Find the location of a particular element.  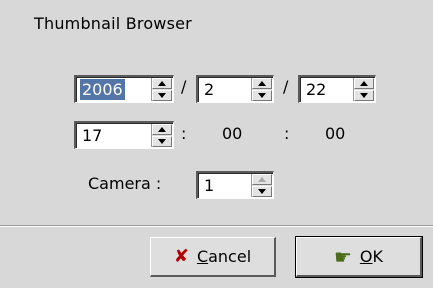

ok-button: ☛ OK is located at coordinates (359, 257).